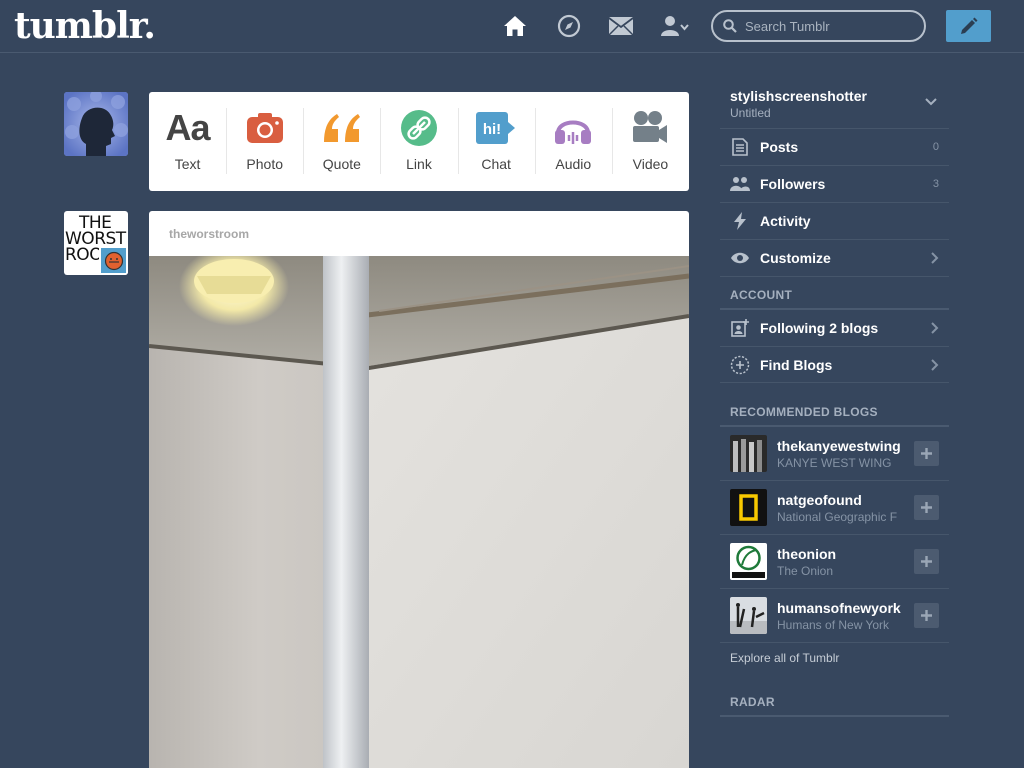 The width and height of the screenshot is (1024, 768). Describe the element at coordinates (834, 616) in the screenshot. I see `recommended-blog: humansofnewyork Humans of New York` at that location.